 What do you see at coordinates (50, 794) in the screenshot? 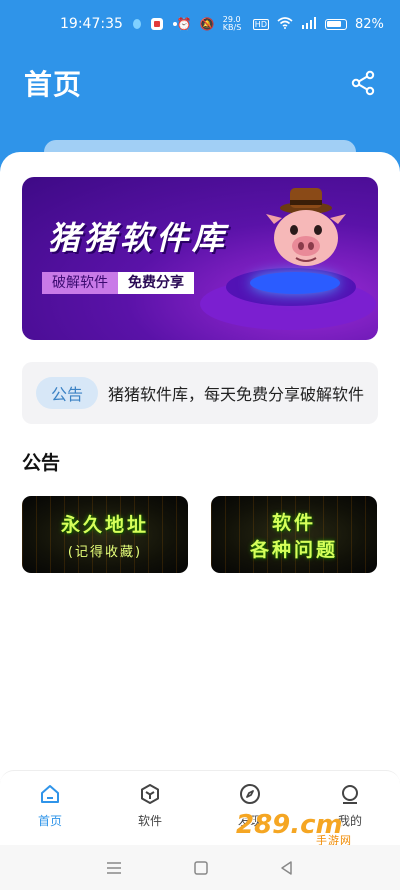
I see `home-icon` at bounding box center [50, 794].